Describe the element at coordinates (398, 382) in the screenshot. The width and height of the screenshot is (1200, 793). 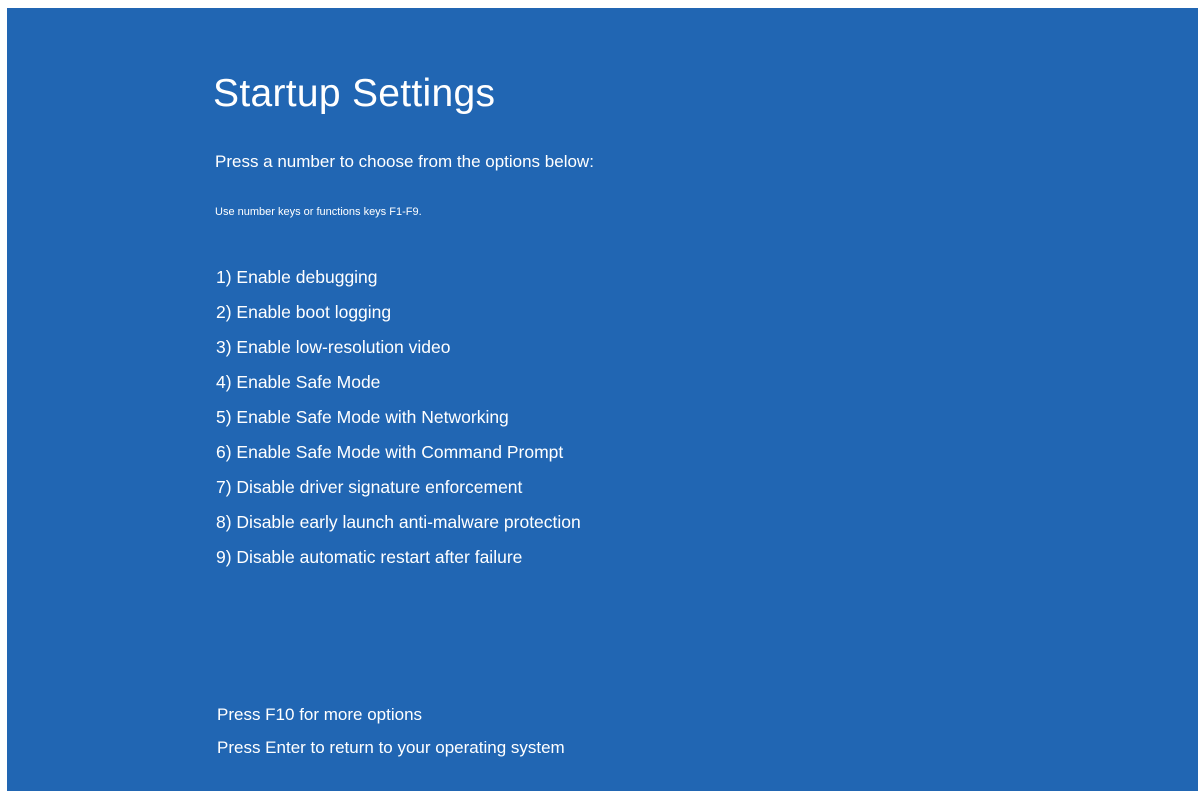
I see `option-enable-safe-mode: 4) Enable Safe Mode` at that location.